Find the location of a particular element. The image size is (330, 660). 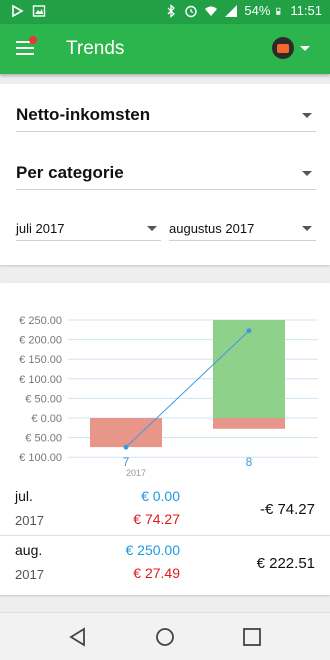

account-dropdown-icon is located at coordinates (305, 48).